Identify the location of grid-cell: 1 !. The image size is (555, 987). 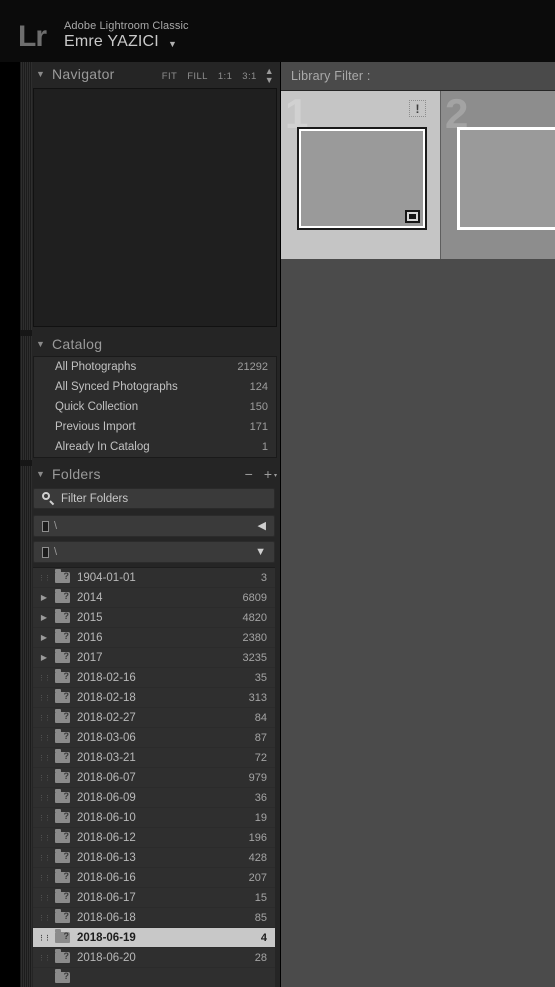
(361, 175).